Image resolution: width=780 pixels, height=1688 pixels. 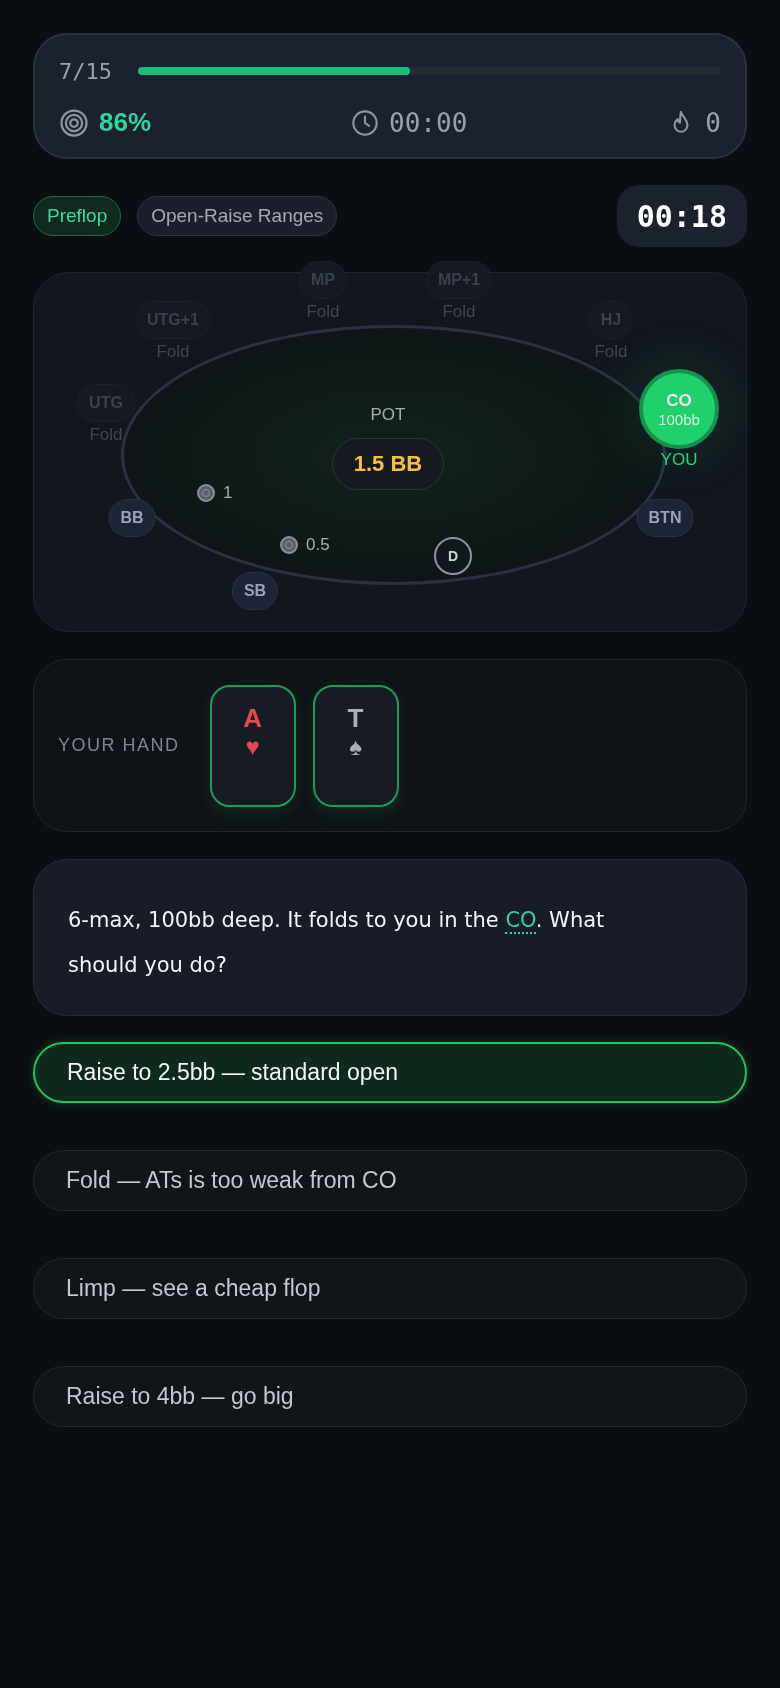 I want to click on tag-chip: Preflop, so click(x=77, y=216).